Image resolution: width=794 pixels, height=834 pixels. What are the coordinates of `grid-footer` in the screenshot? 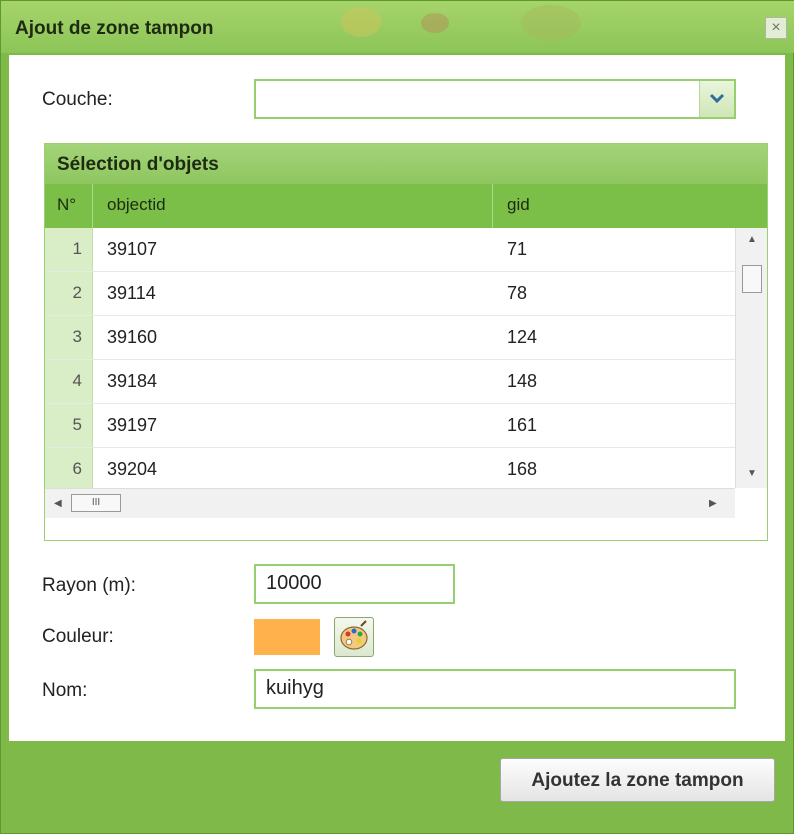 It's located at (406, 529).